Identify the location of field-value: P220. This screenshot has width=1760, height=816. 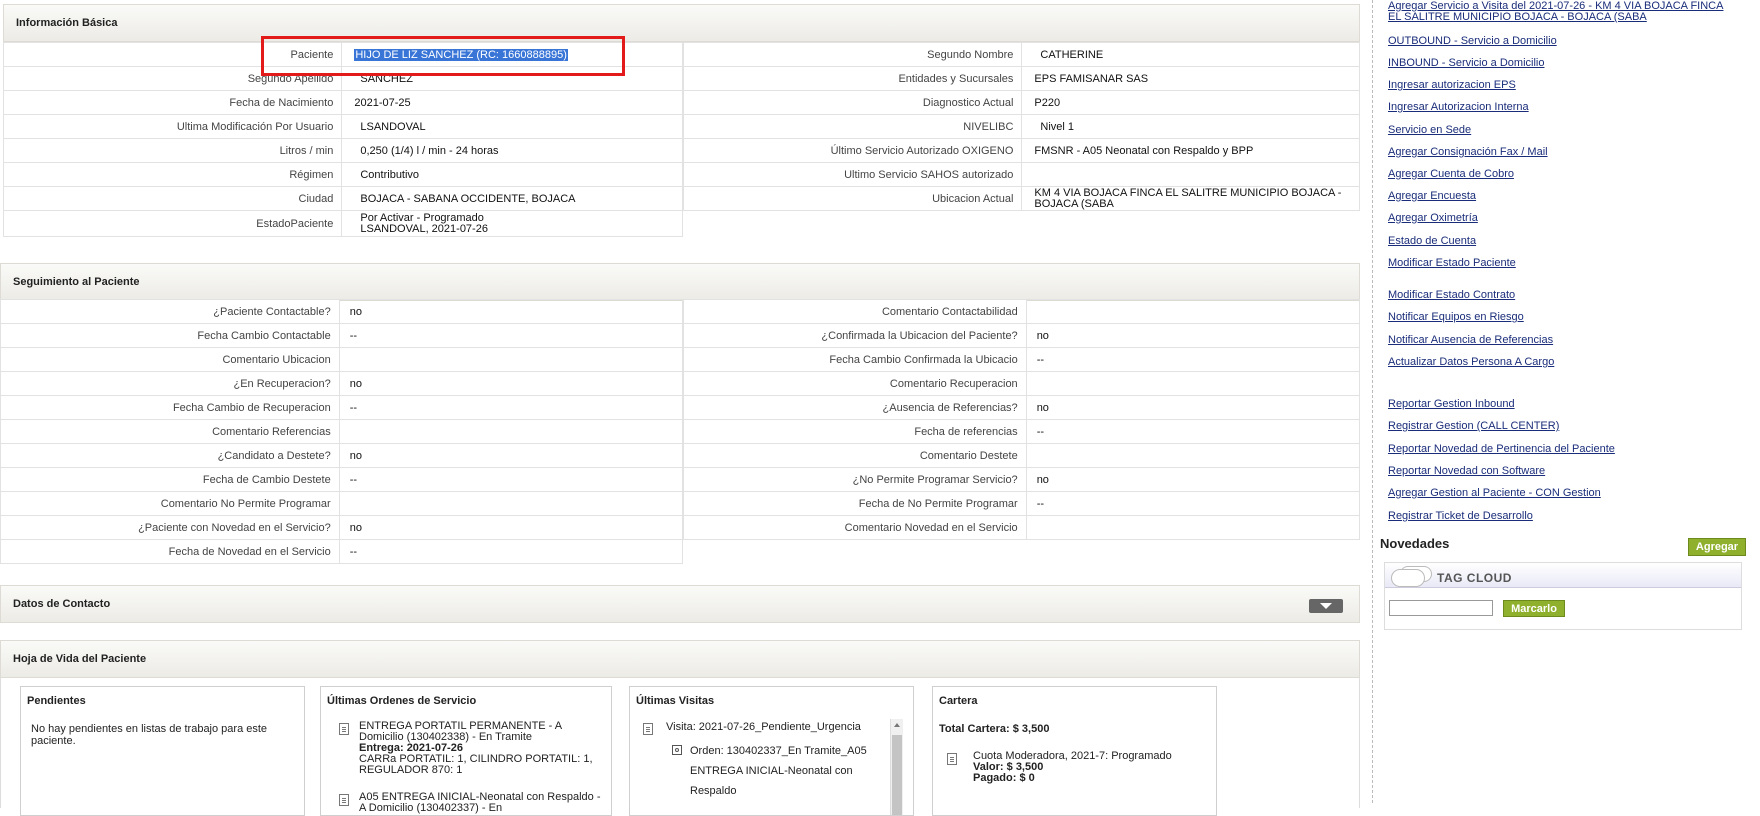
(1190, 102).